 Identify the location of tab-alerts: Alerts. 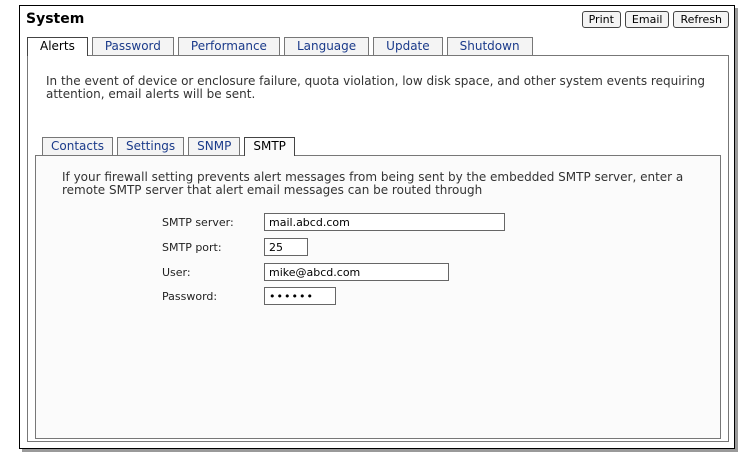
(57, 46).